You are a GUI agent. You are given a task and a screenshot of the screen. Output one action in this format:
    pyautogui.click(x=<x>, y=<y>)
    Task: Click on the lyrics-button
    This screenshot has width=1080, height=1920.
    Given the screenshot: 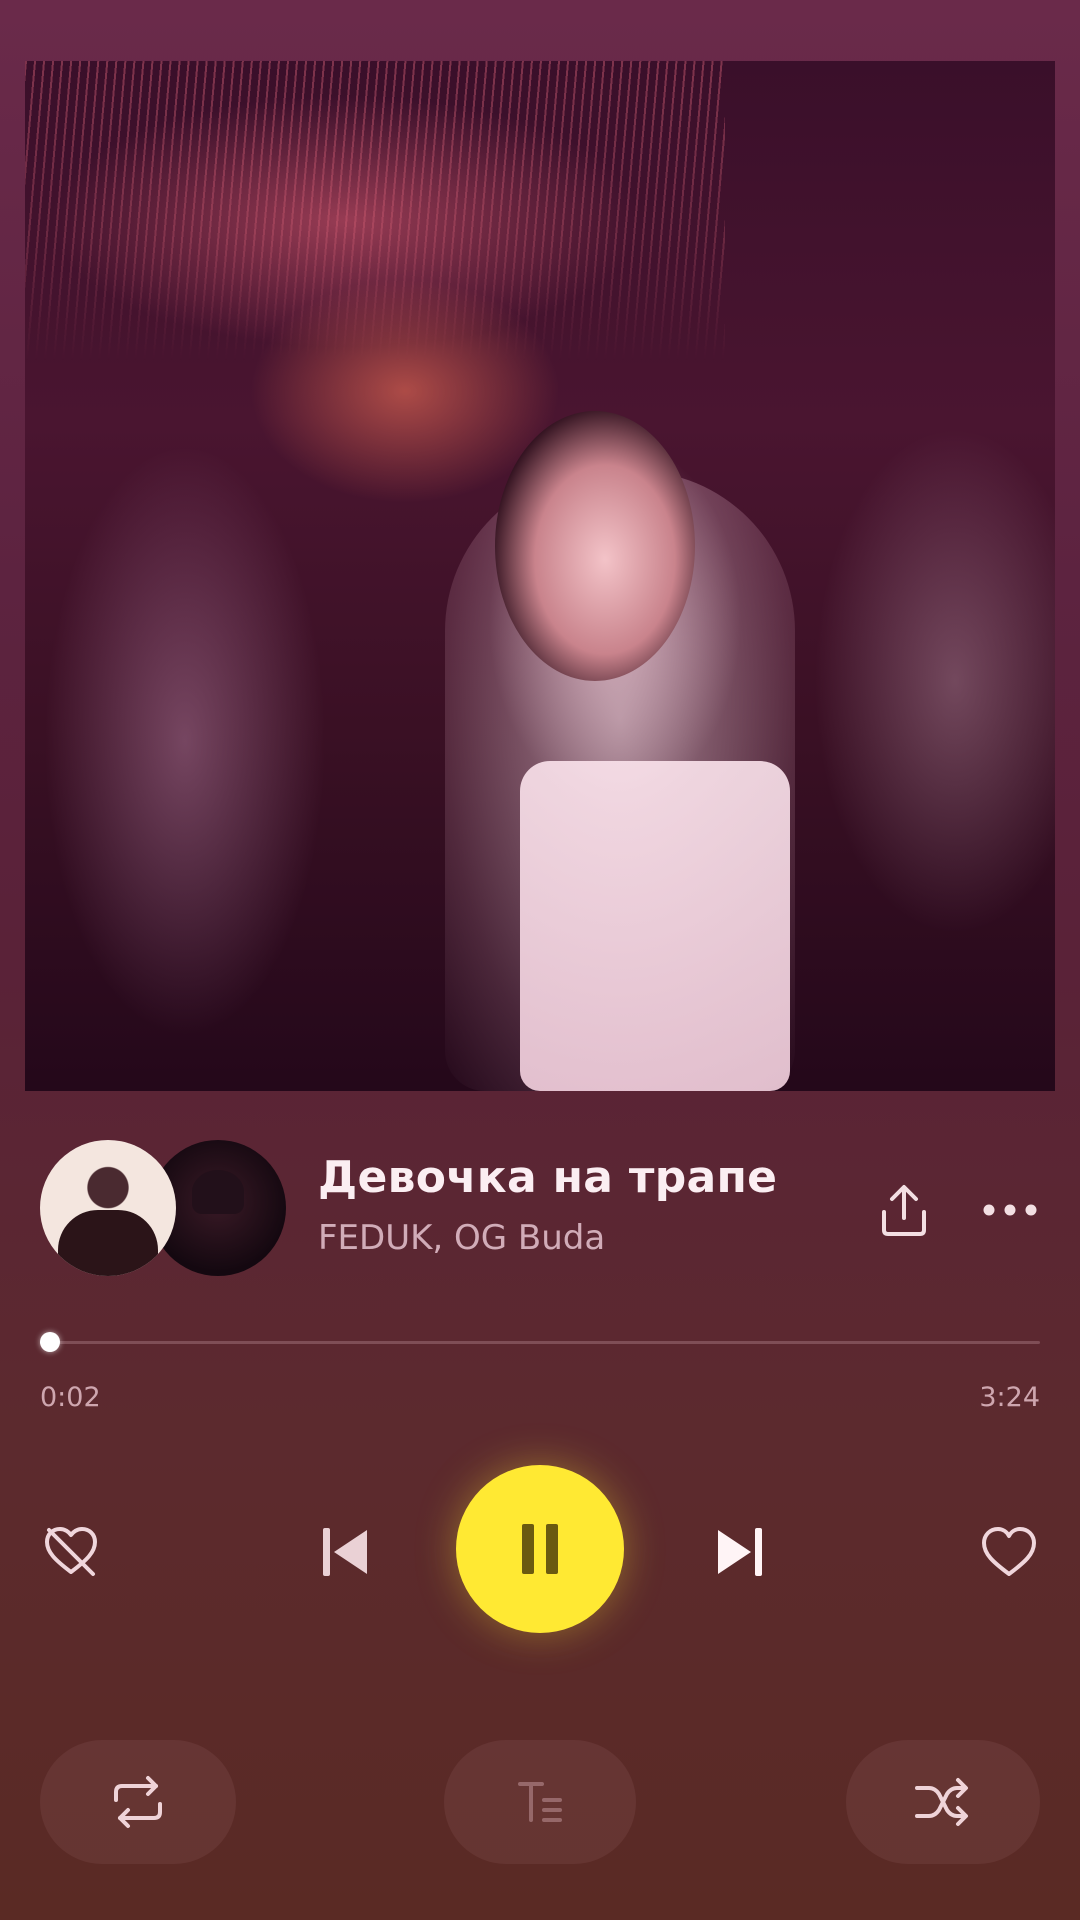 What is the action you would take?
    pyautogui.click(x=540, y=1802)
    